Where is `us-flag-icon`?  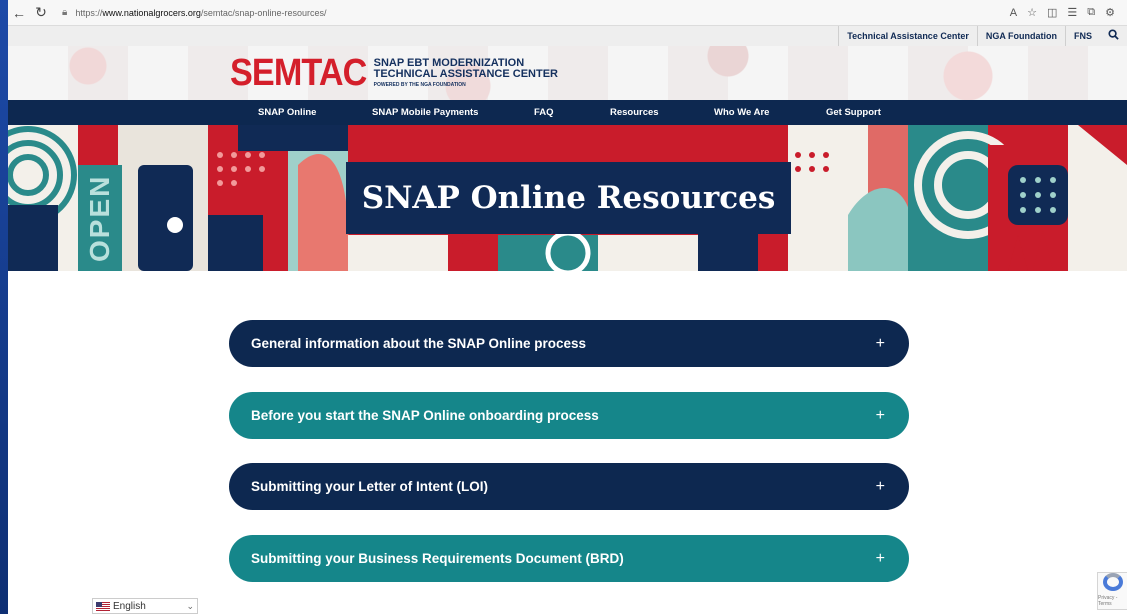
us-flag-icon is located at coordinates (103, 606).